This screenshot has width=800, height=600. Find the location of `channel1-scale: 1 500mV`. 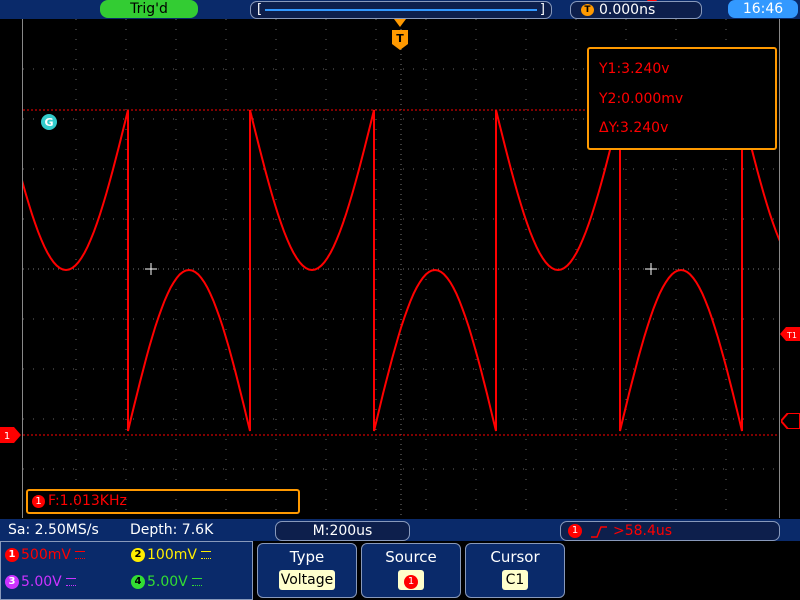

channel1-scale: 1 500mV is located at coordinates (45, 555).